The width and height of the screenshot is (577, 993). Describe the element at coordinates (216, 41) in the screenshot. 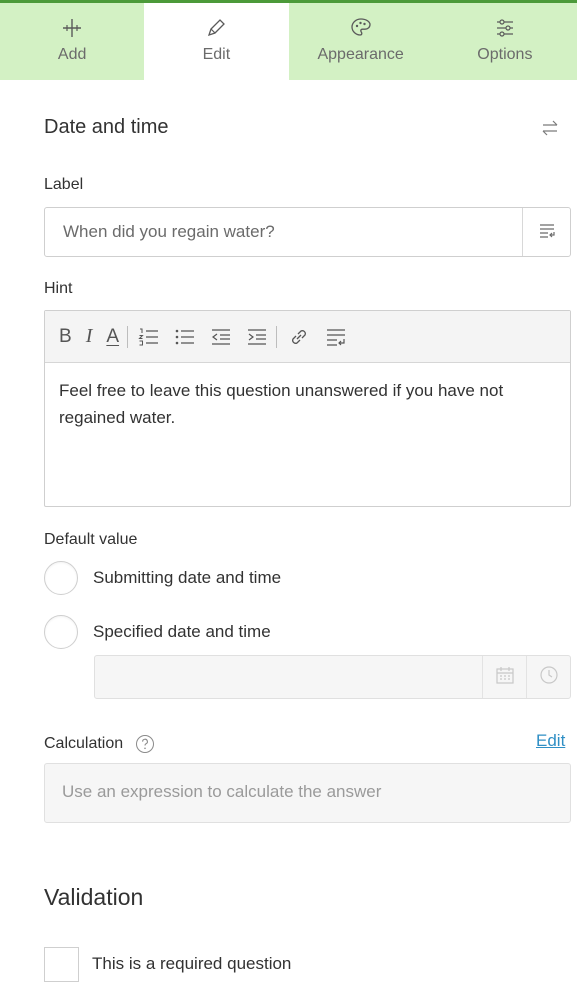

I see `tab-edit: Edit` at that location.